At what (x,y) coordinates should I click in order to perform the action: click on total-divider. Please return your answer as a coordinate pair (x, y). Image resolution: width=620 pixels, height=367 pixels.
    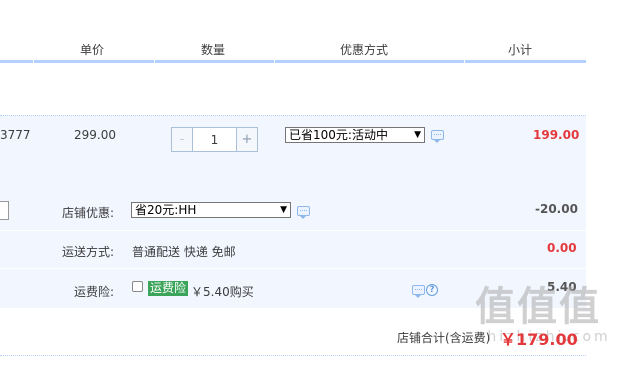
    Looking at the image, I should click on (293, 355).